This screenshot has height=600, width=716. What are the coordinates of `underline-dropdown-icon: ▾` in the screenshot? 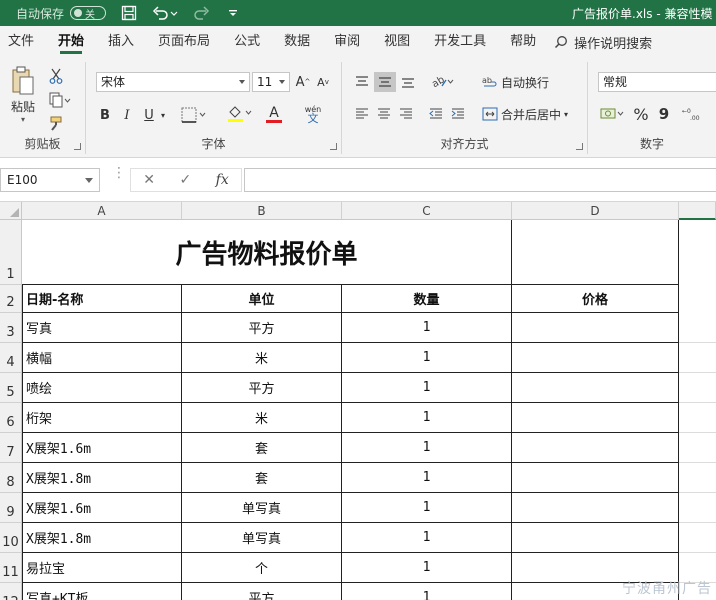 It's located at (163, 115).